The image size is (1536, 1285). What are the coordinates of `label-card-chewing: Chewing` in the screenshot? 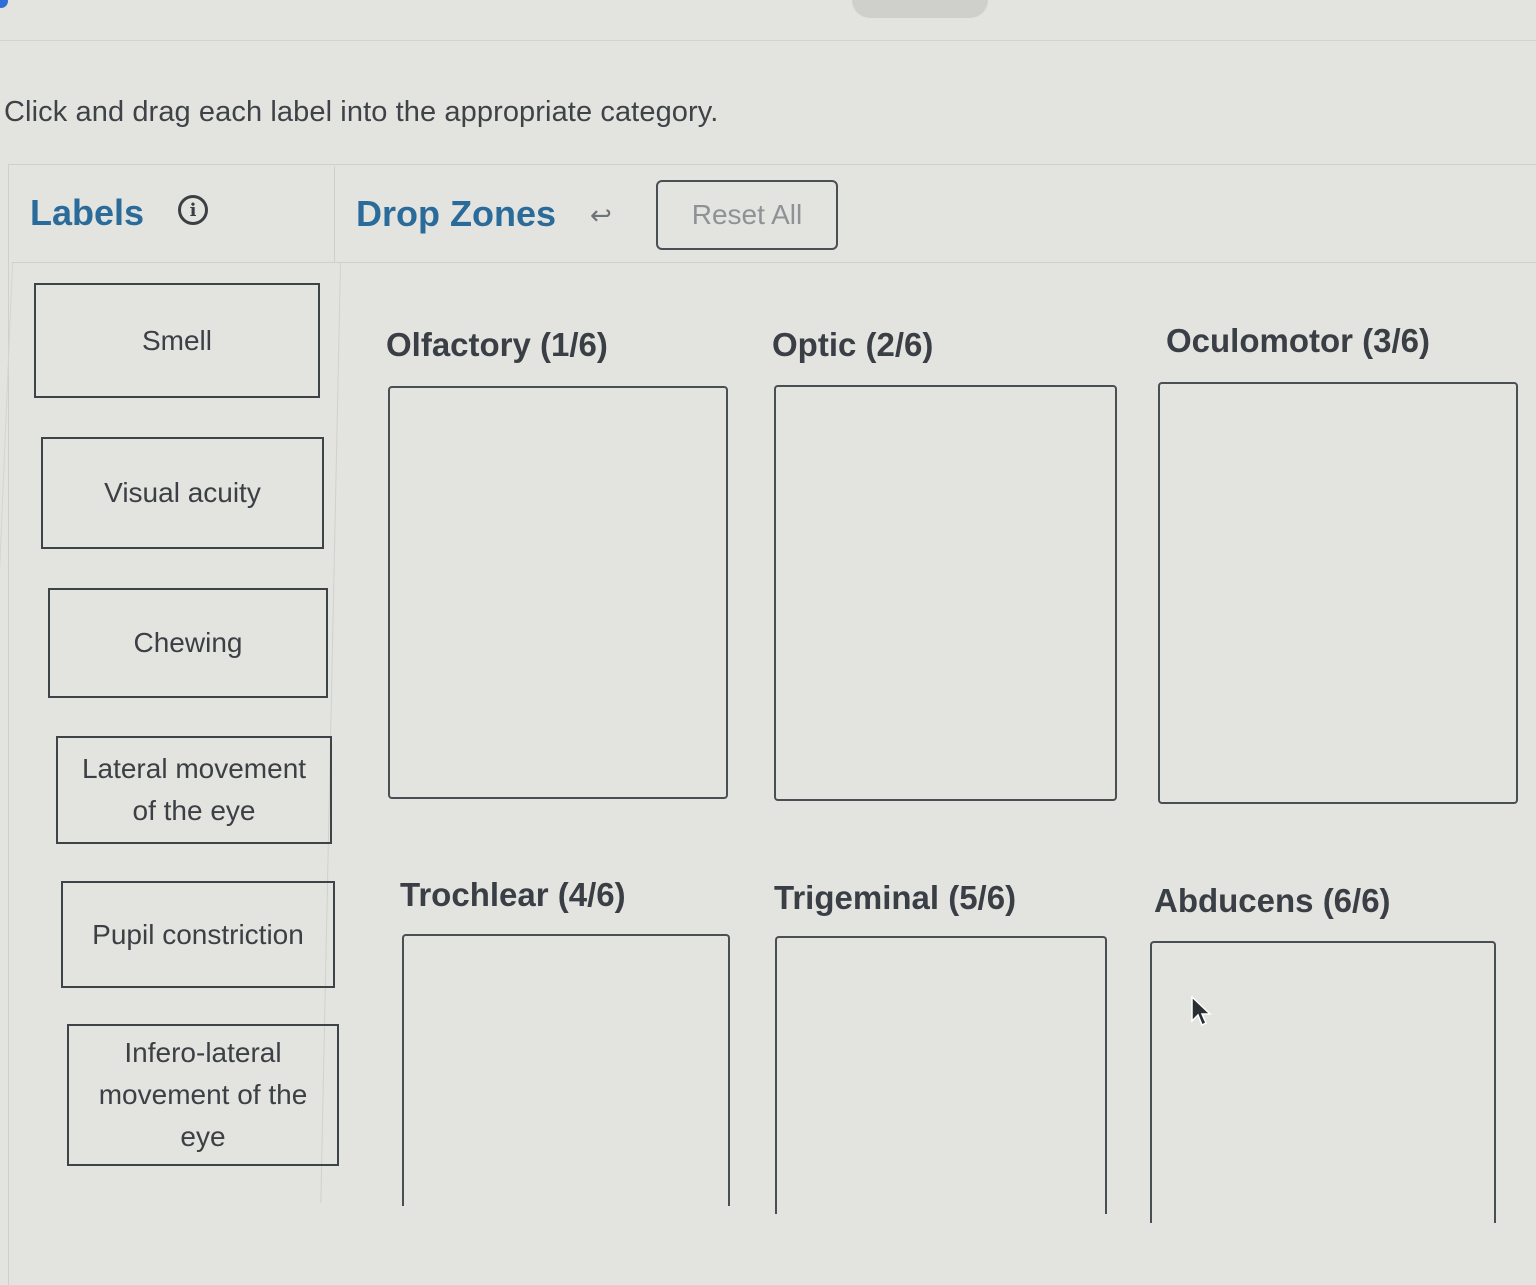 It's located at (188, 643).